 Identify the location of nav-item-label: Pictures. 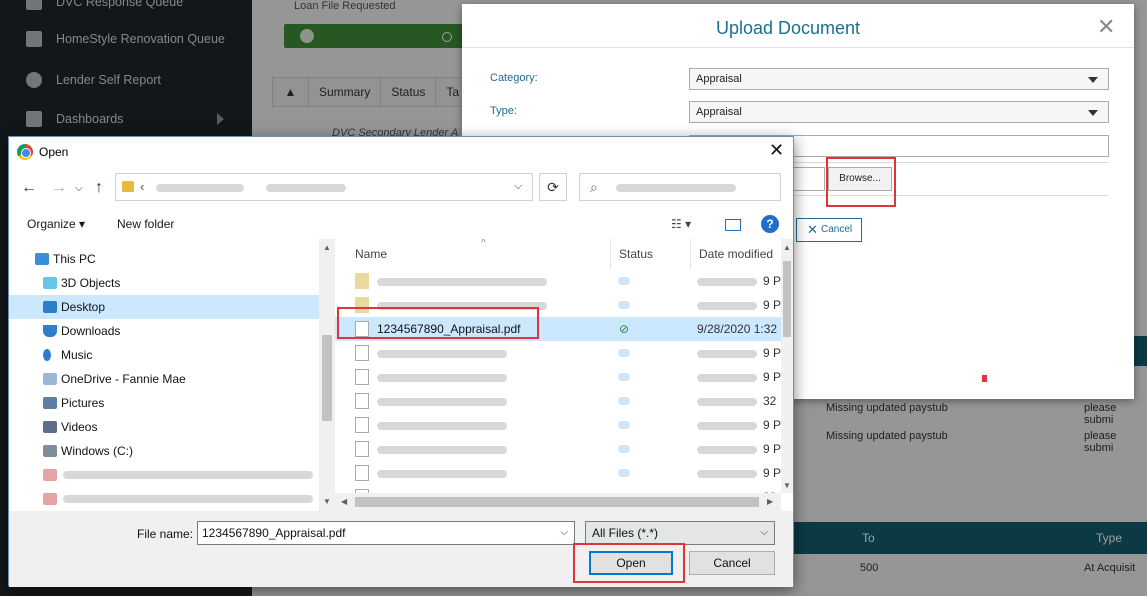
(83, 403).